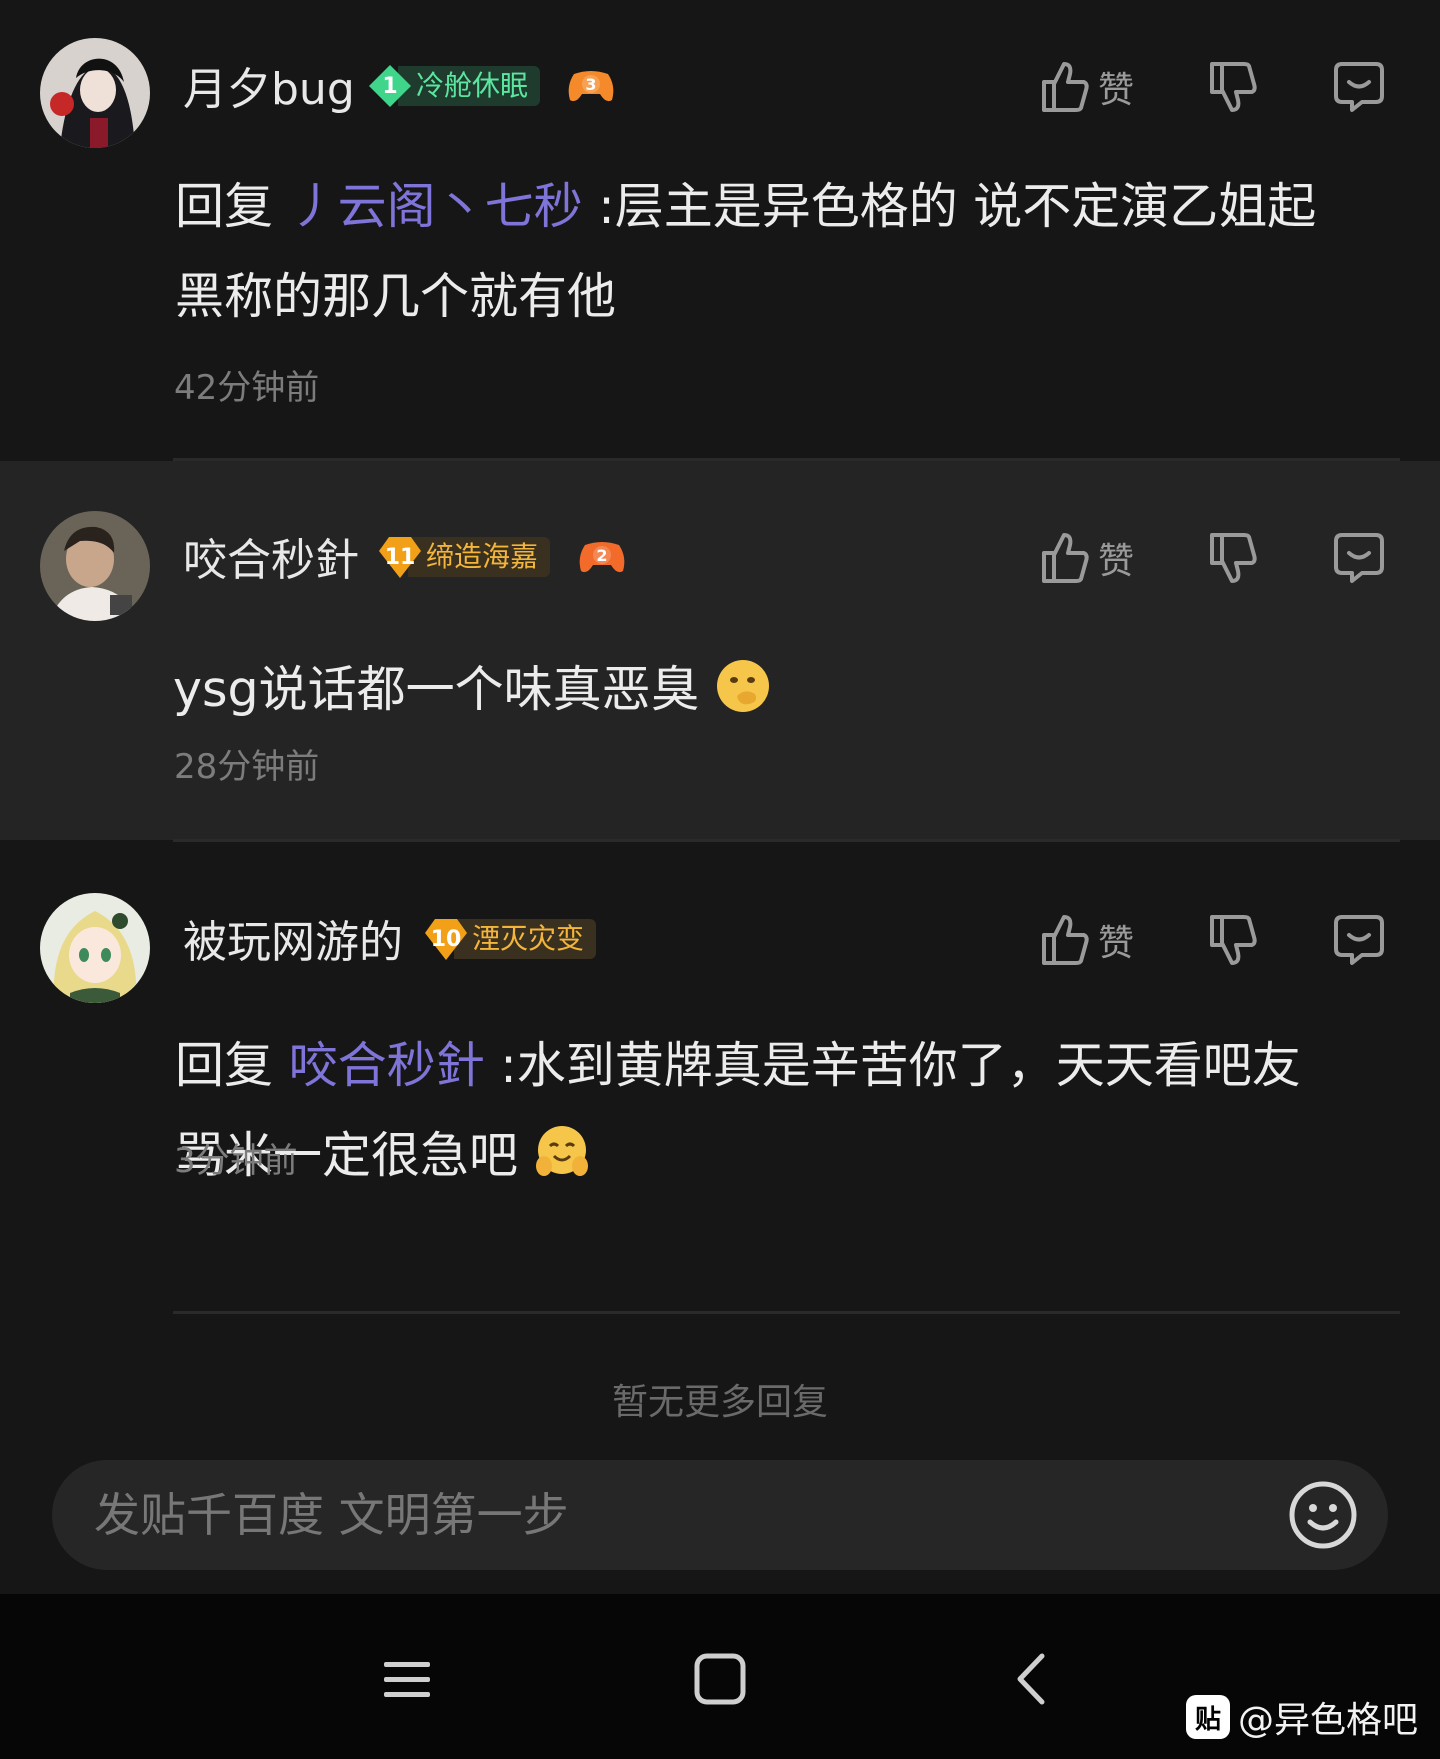 This screenshot has width=1440, height=1759. I want to click on square-icon, so click(720, 1679).